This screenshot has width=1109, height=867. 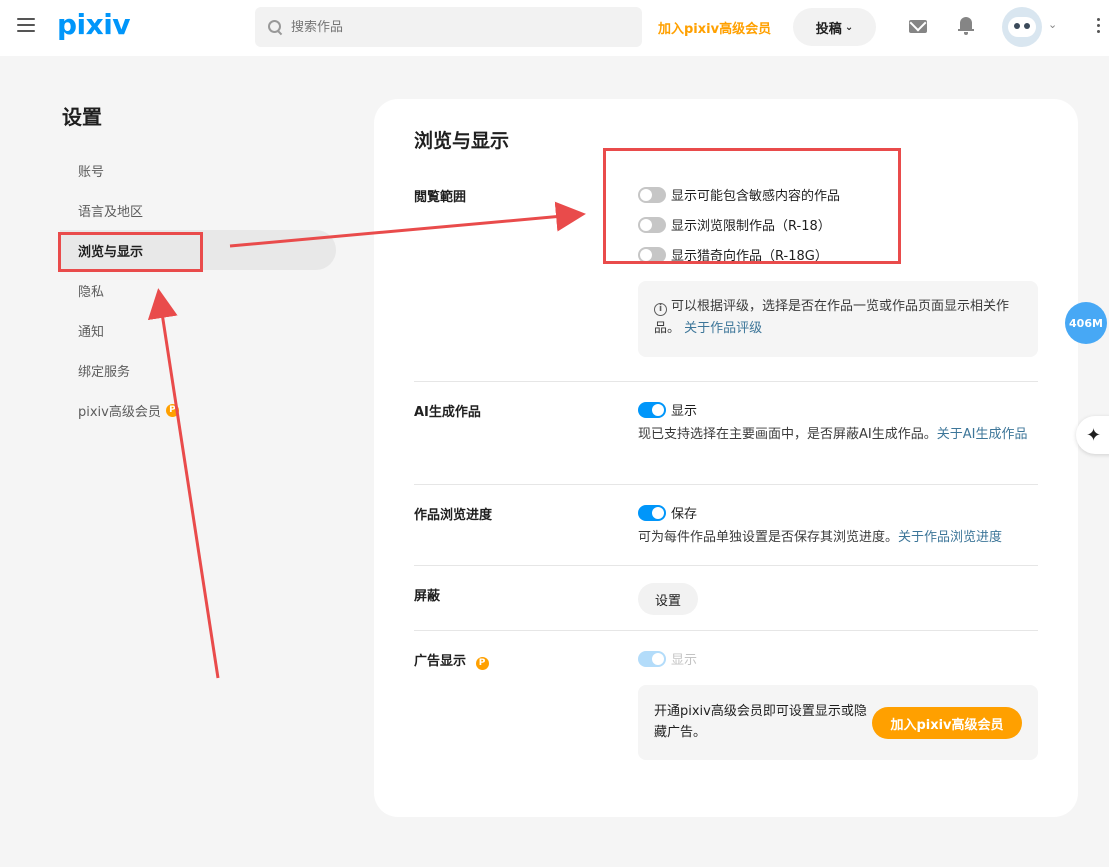 What do you see at coordinates (982, 434) in the screenshot?
I see `ai-works-link: 关于AI生成作品` at bounding box center [982, 434].